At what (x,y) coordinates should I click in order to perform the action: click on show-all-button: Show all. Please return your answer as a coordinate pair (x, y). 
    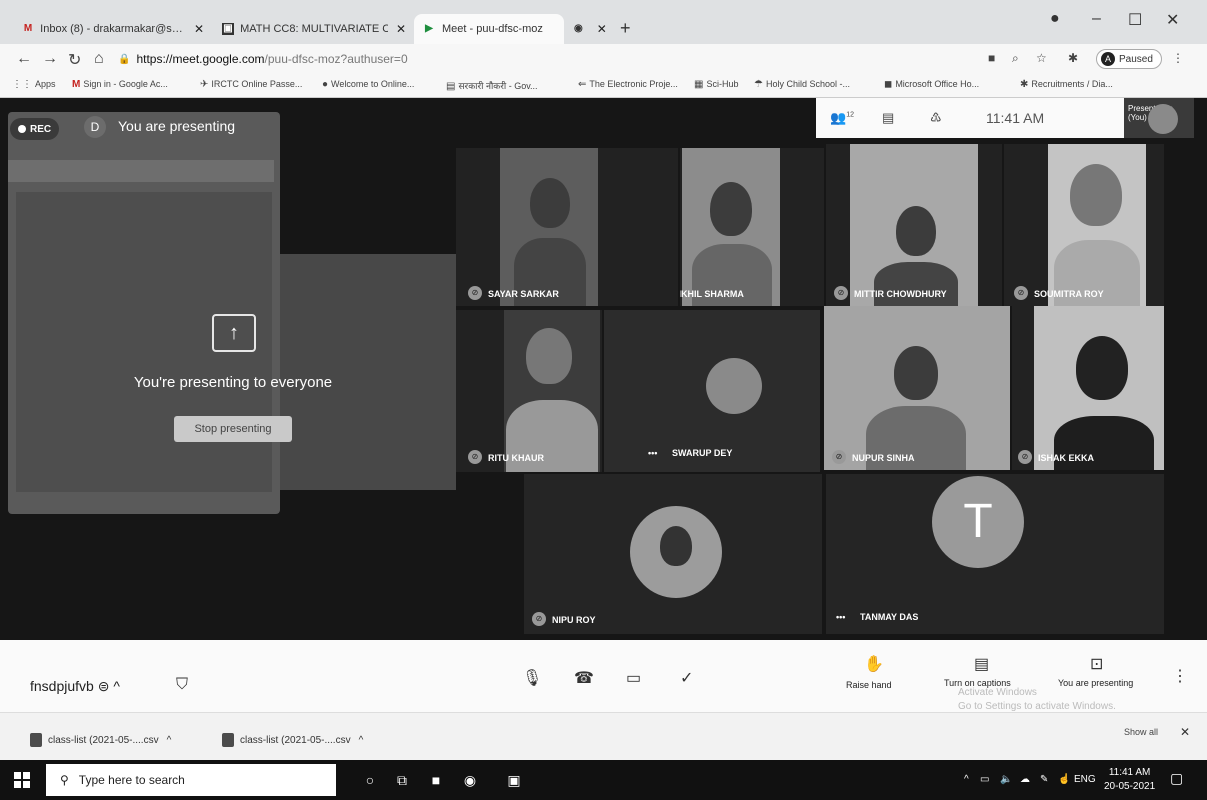
    Looking at the image, I should click on (1141, 732).